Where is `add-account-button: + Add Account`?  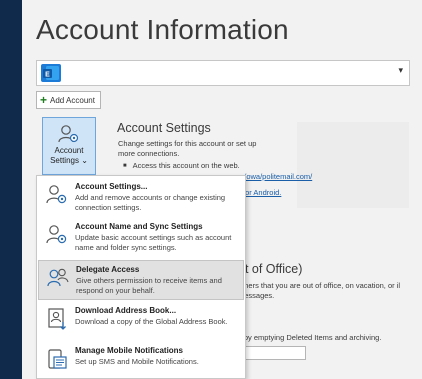
add-account-button: + Add Account is located at coordinates (68, 100).